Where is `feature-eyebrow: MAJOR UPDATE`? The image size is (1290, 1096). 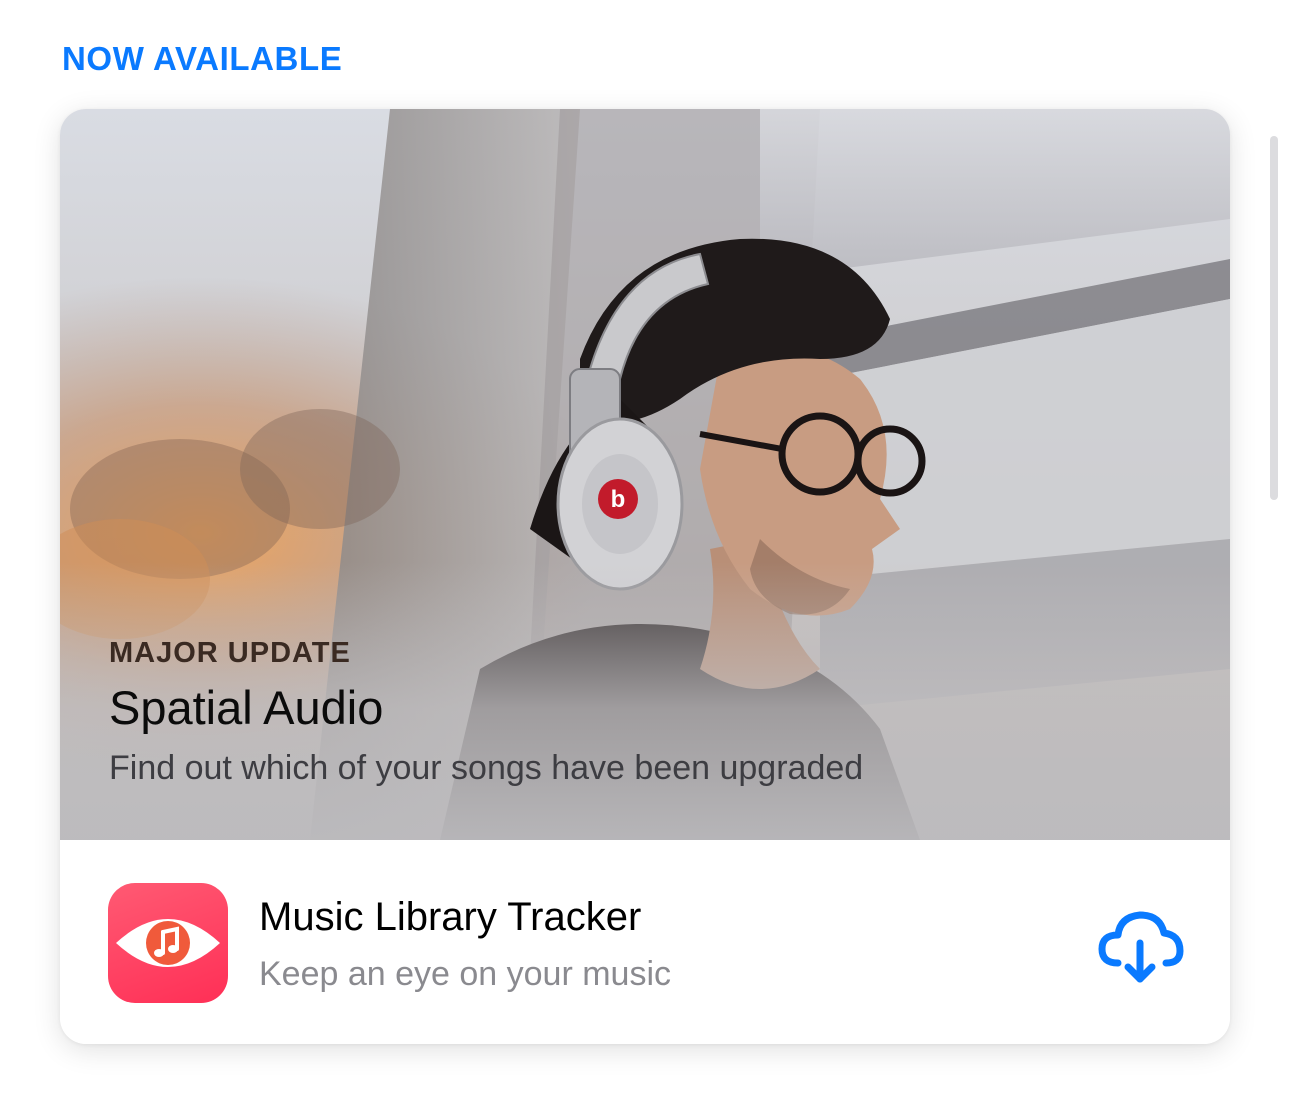 feature-eyebrow: MAJOR UPDATE is located at coordinates (230, 653).